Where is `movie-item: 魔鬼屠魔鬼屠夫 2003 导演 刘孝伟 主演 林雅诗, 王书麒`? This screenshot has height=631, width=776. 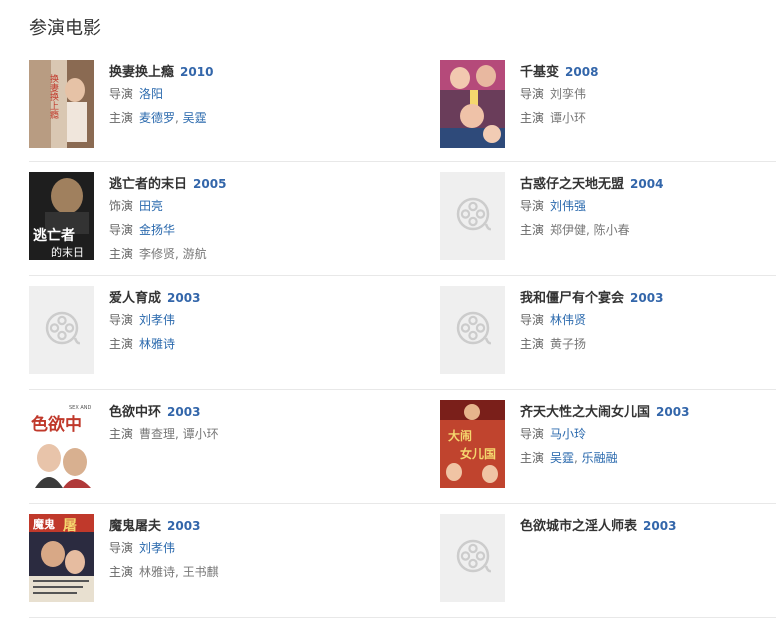
movie-item: 魔鬼屠魔鬼屠夫 2003 导演 刘孝伟 主演 林雅诗, 王书麒 is located at coordinates (199, 560).